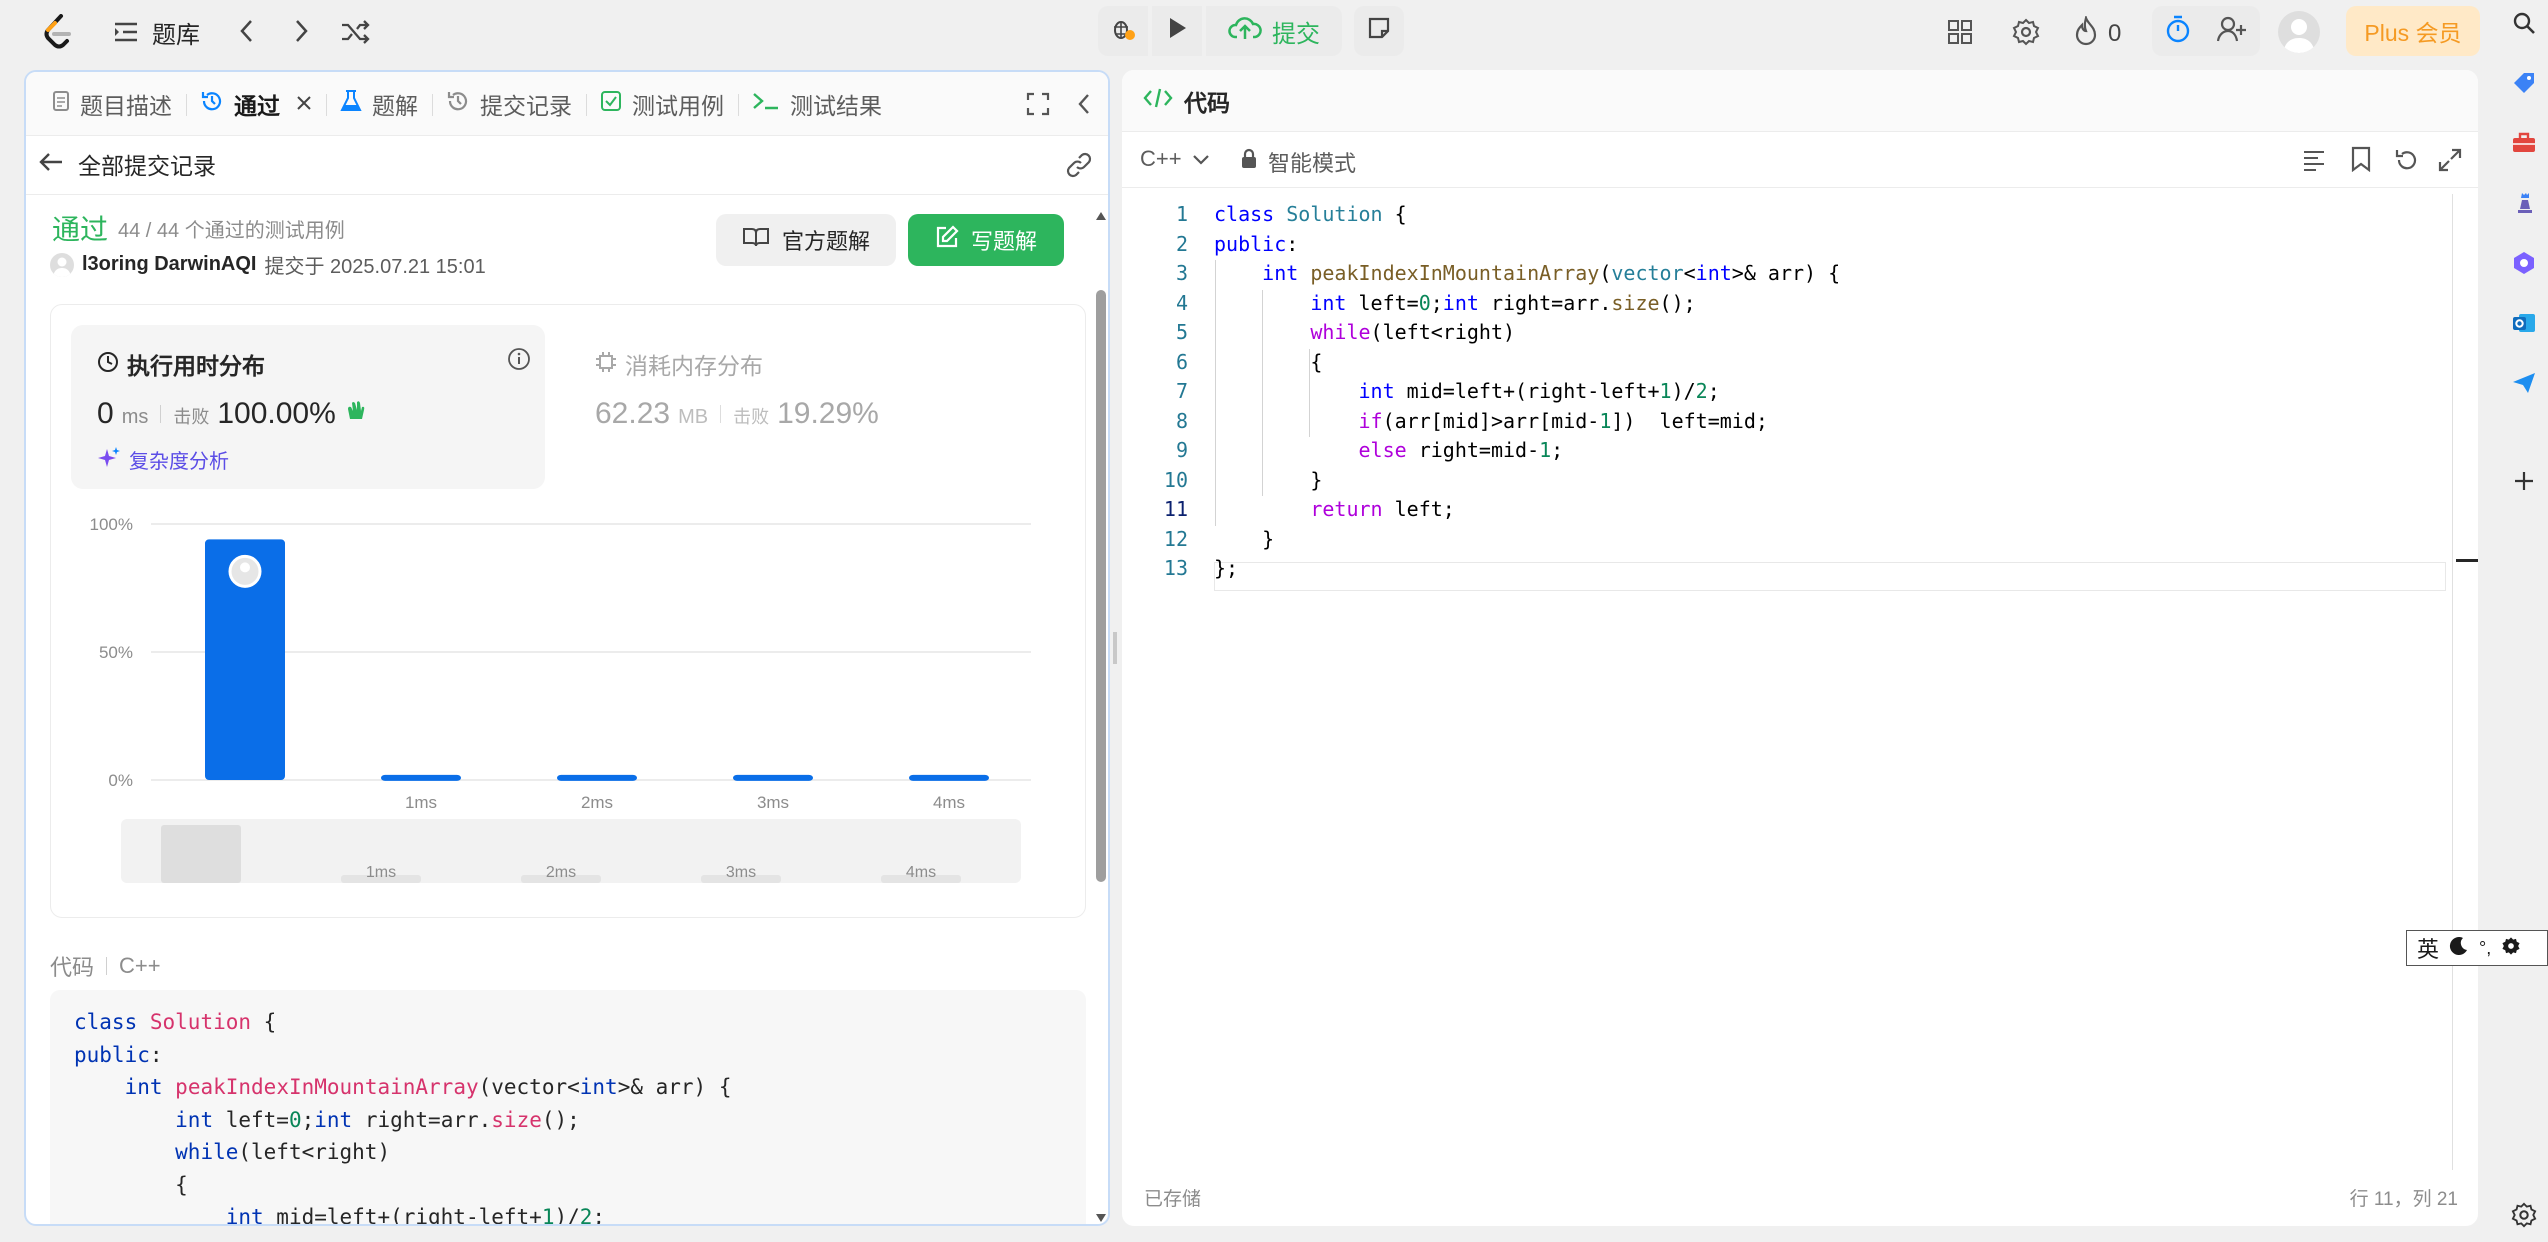 Image resolution: width=2548 pixels, height=1242 pixels. I want to click on tab-description: 题目描述, so click(112, 104).